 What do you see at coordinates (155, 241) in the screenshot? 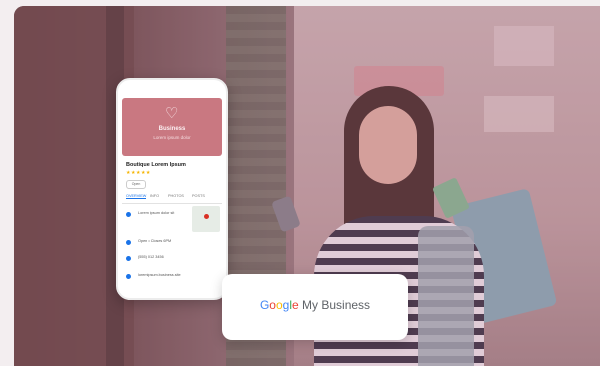
I see `hours-text: Open • Closes 6PM` at bounding box center [155, 241].